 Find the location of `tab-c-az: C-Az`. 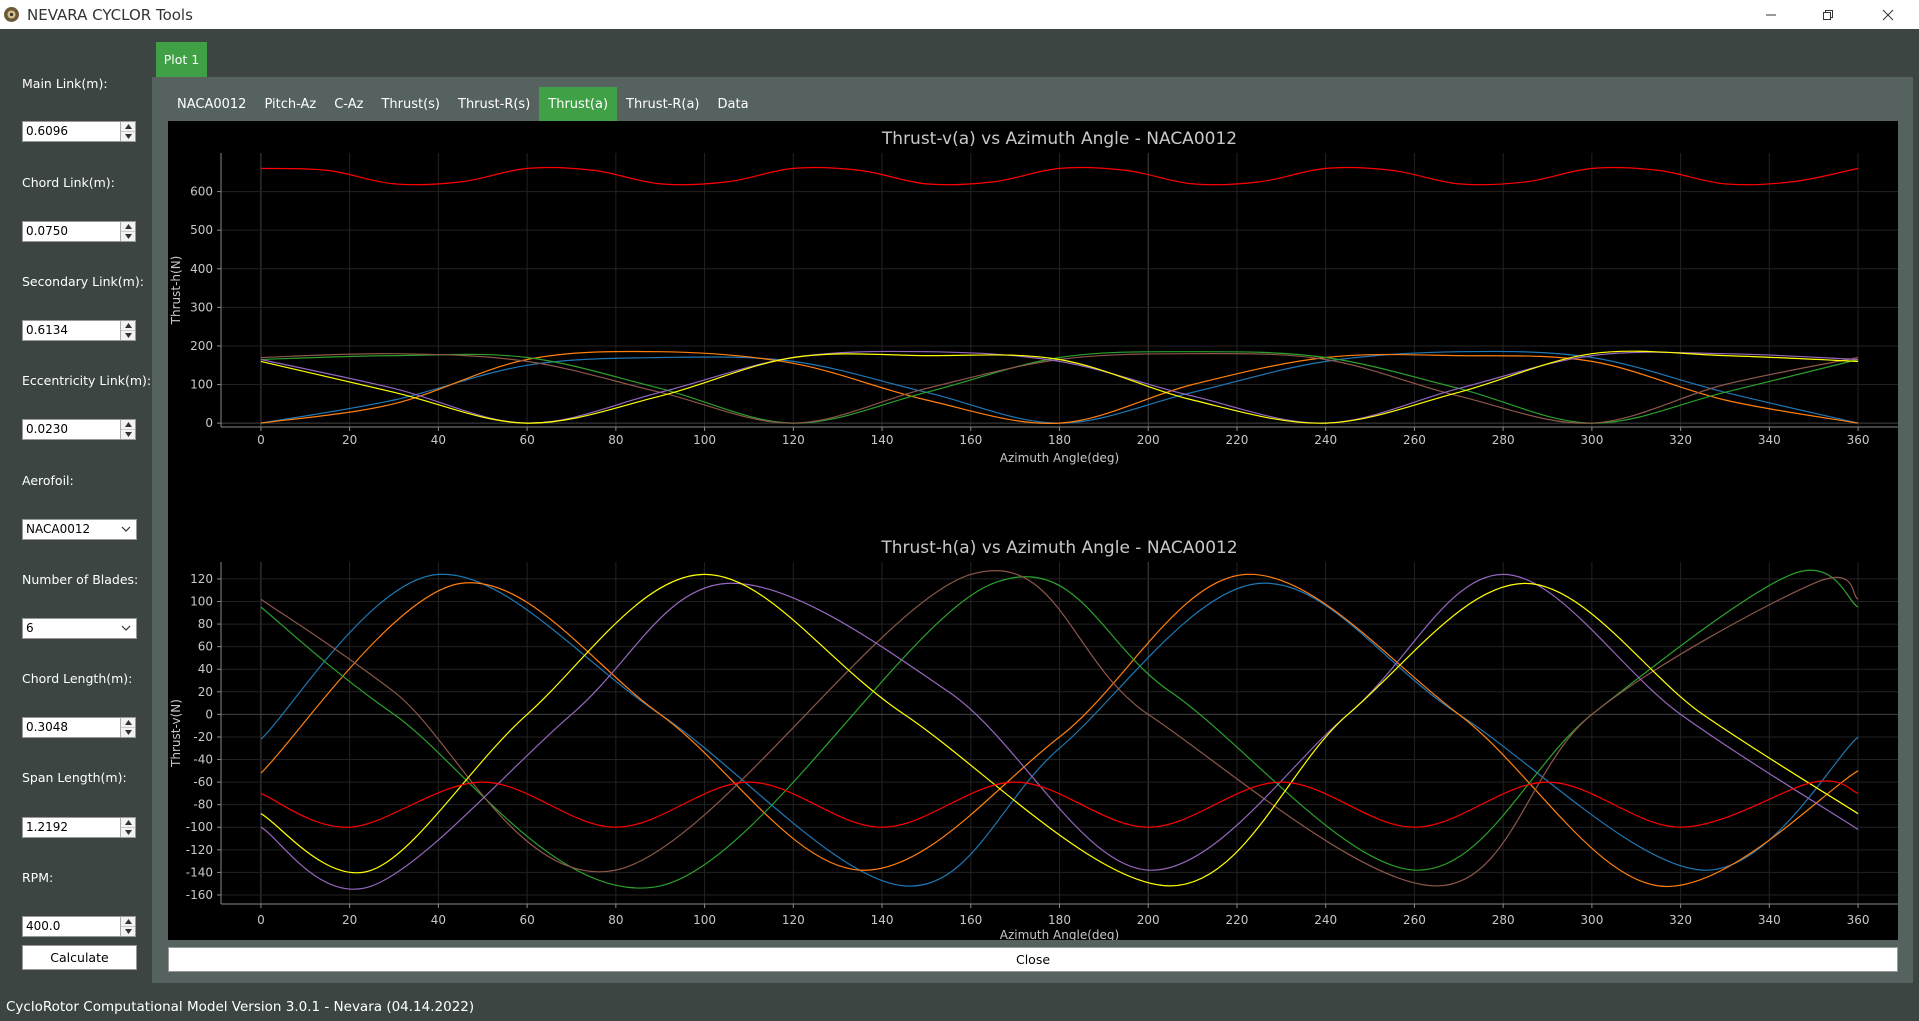

tab-c-az: C-Az is located at coordinates (348, 104).